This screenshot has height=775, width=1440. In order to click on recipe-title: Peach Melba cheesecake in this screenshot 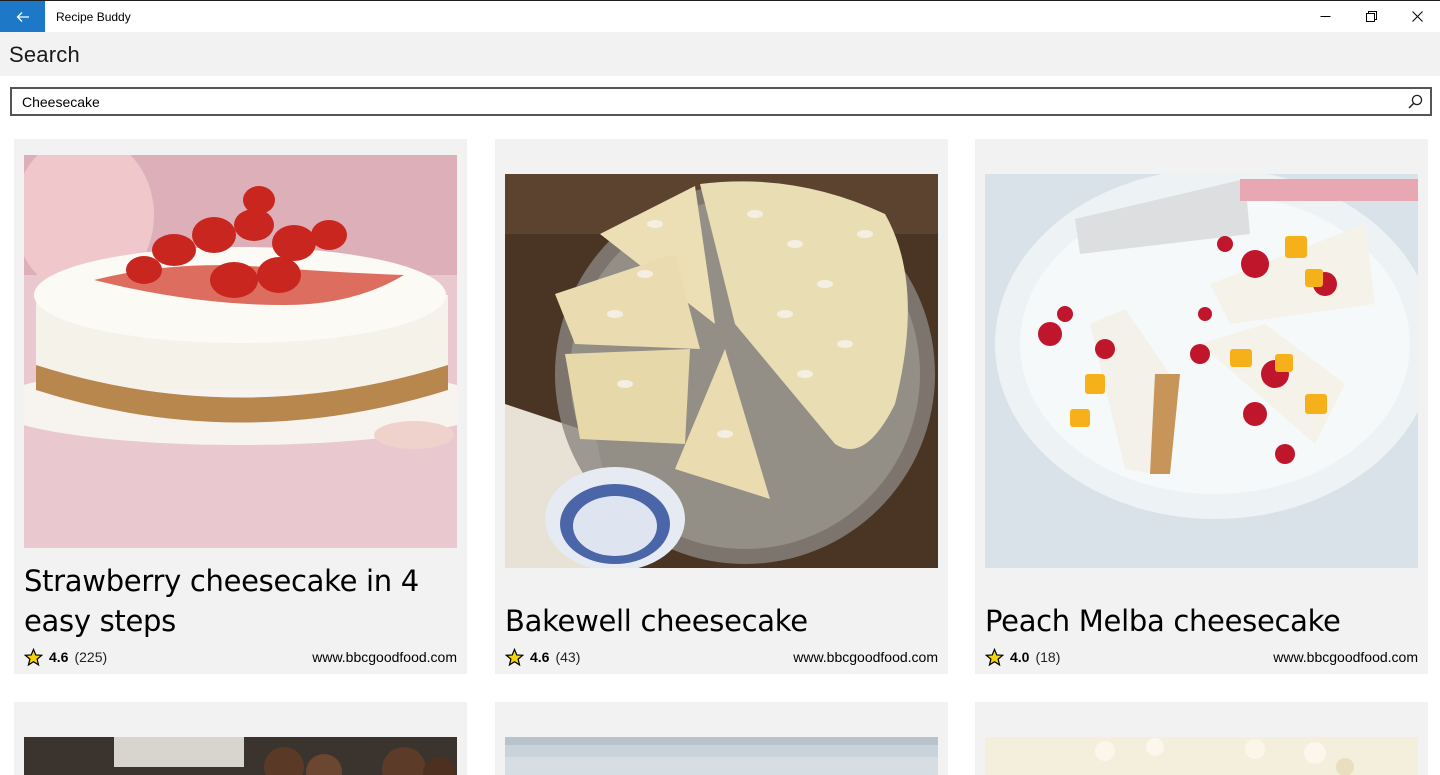, I will do `click(1163, 621)`.